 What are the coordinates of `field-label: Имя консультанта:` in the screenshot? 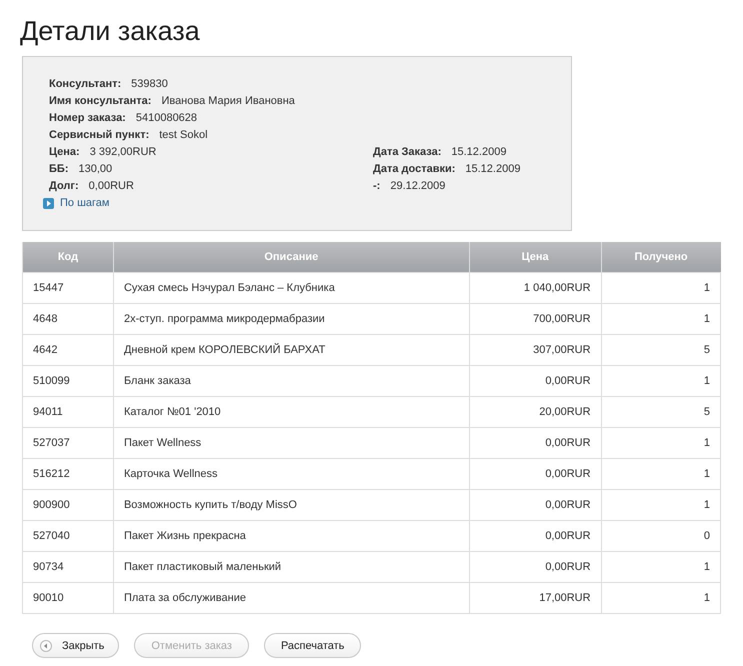 It's located at (100, 100).